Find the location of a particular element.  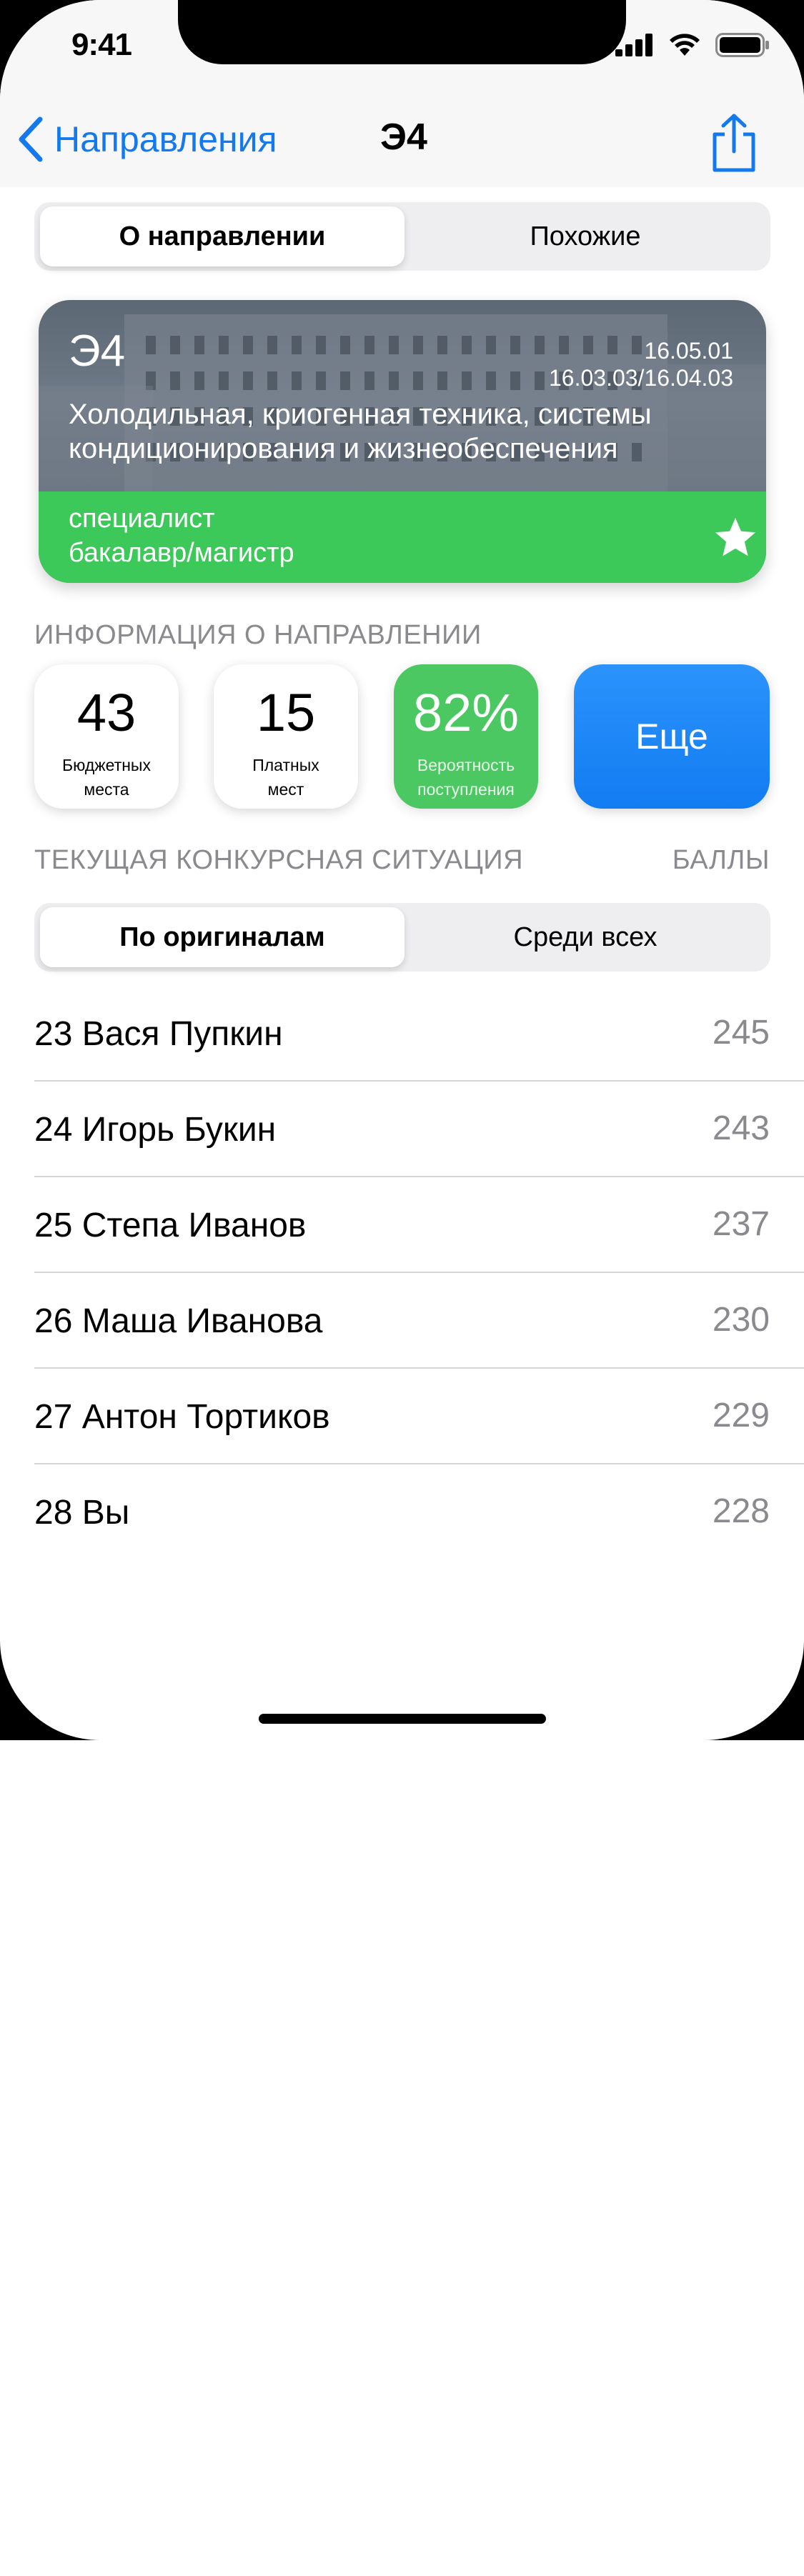

score-column-header: БАЛЛЫ is located at coordinates (721, 860).